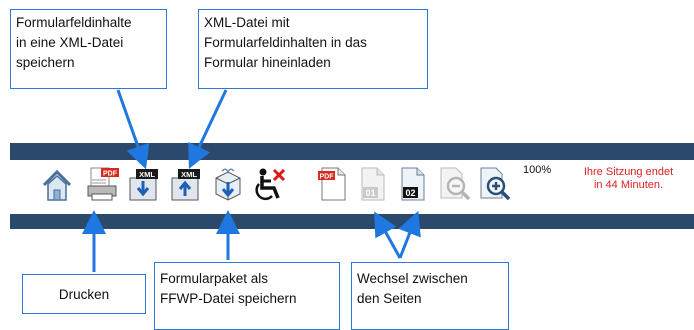 The height and width of the screenshot is (330, 694). Describe the element at coordinates (110, 174) in the screenshot. I see `print-pdf-badge: PDF` at that location.